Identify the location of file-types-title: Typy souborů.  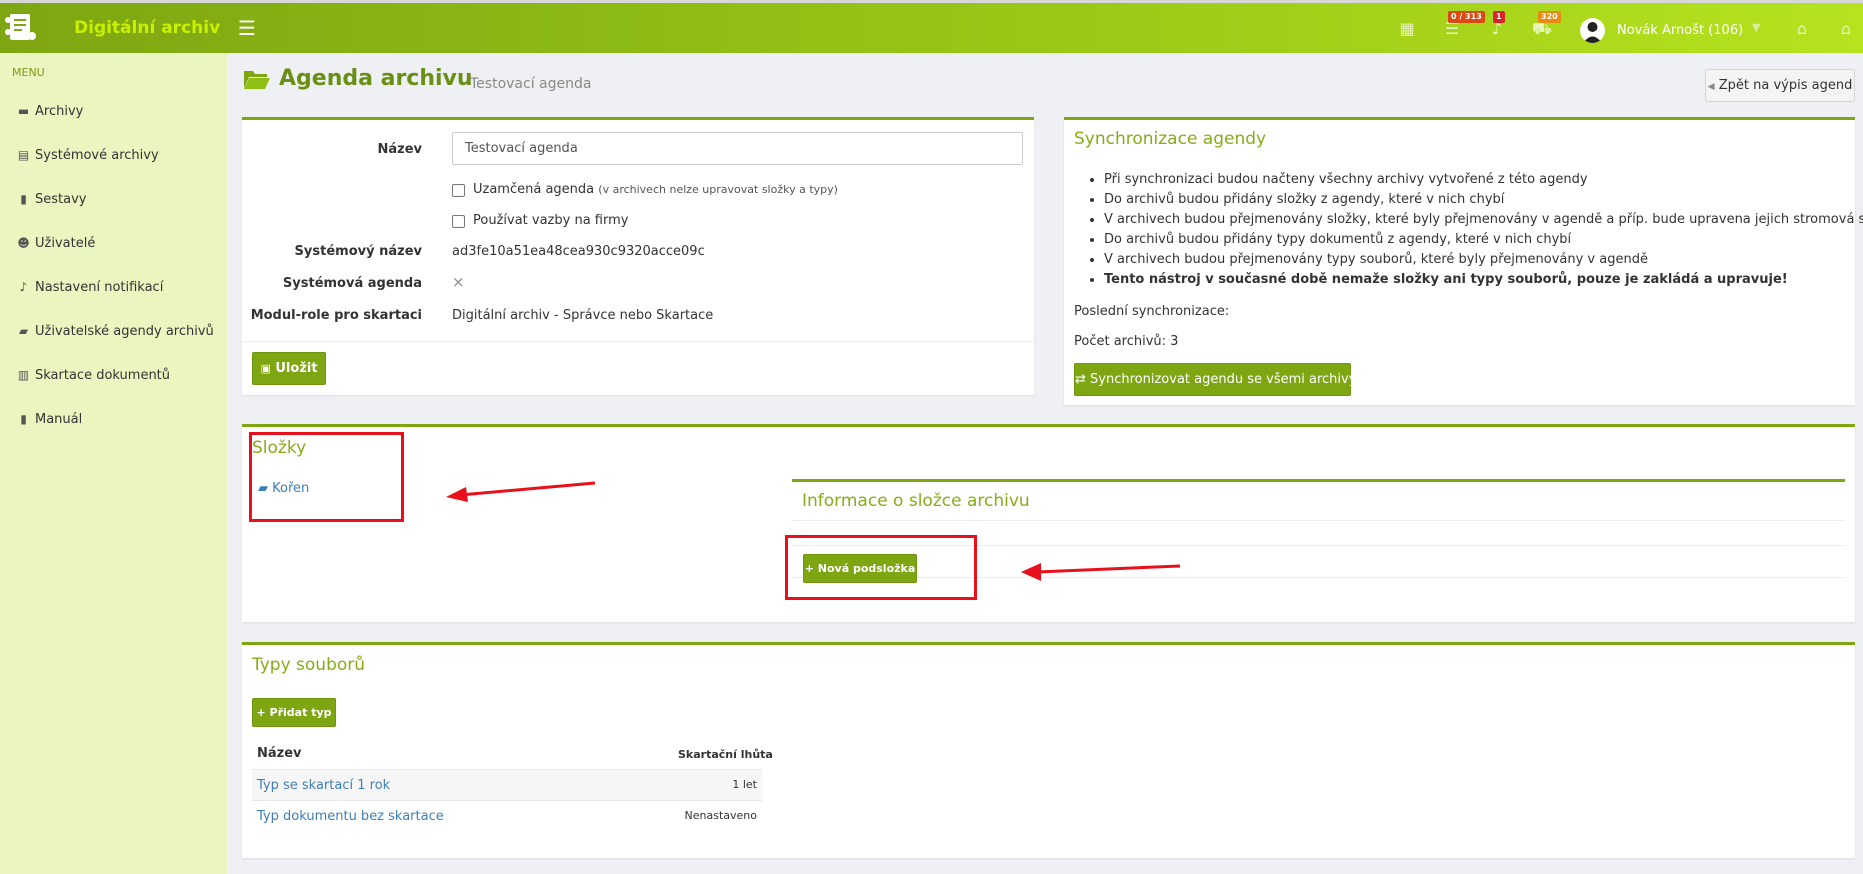
(309, 665).